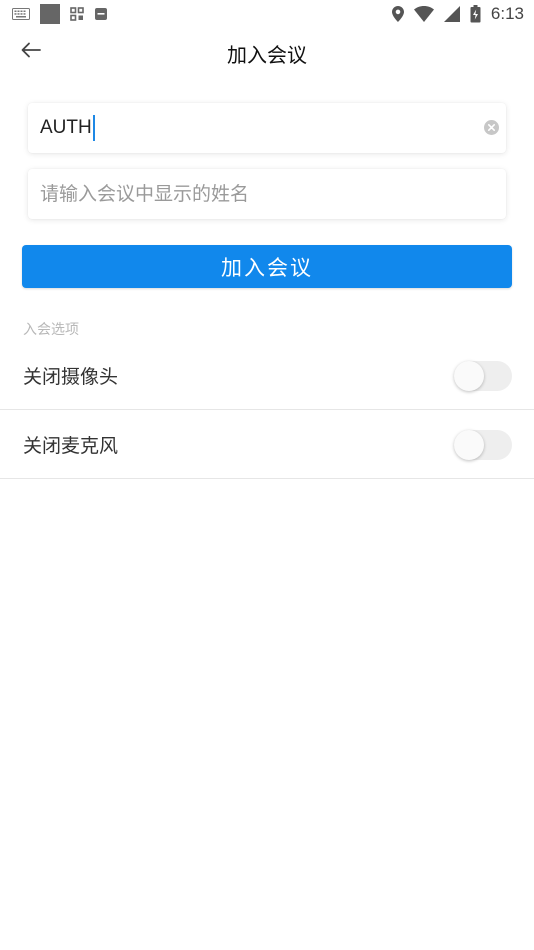 The image size is (534, 950). What do you see at coordinates (491, 127) in the screenshot?
I see `clear-icon` at bounding box center [491, 127].